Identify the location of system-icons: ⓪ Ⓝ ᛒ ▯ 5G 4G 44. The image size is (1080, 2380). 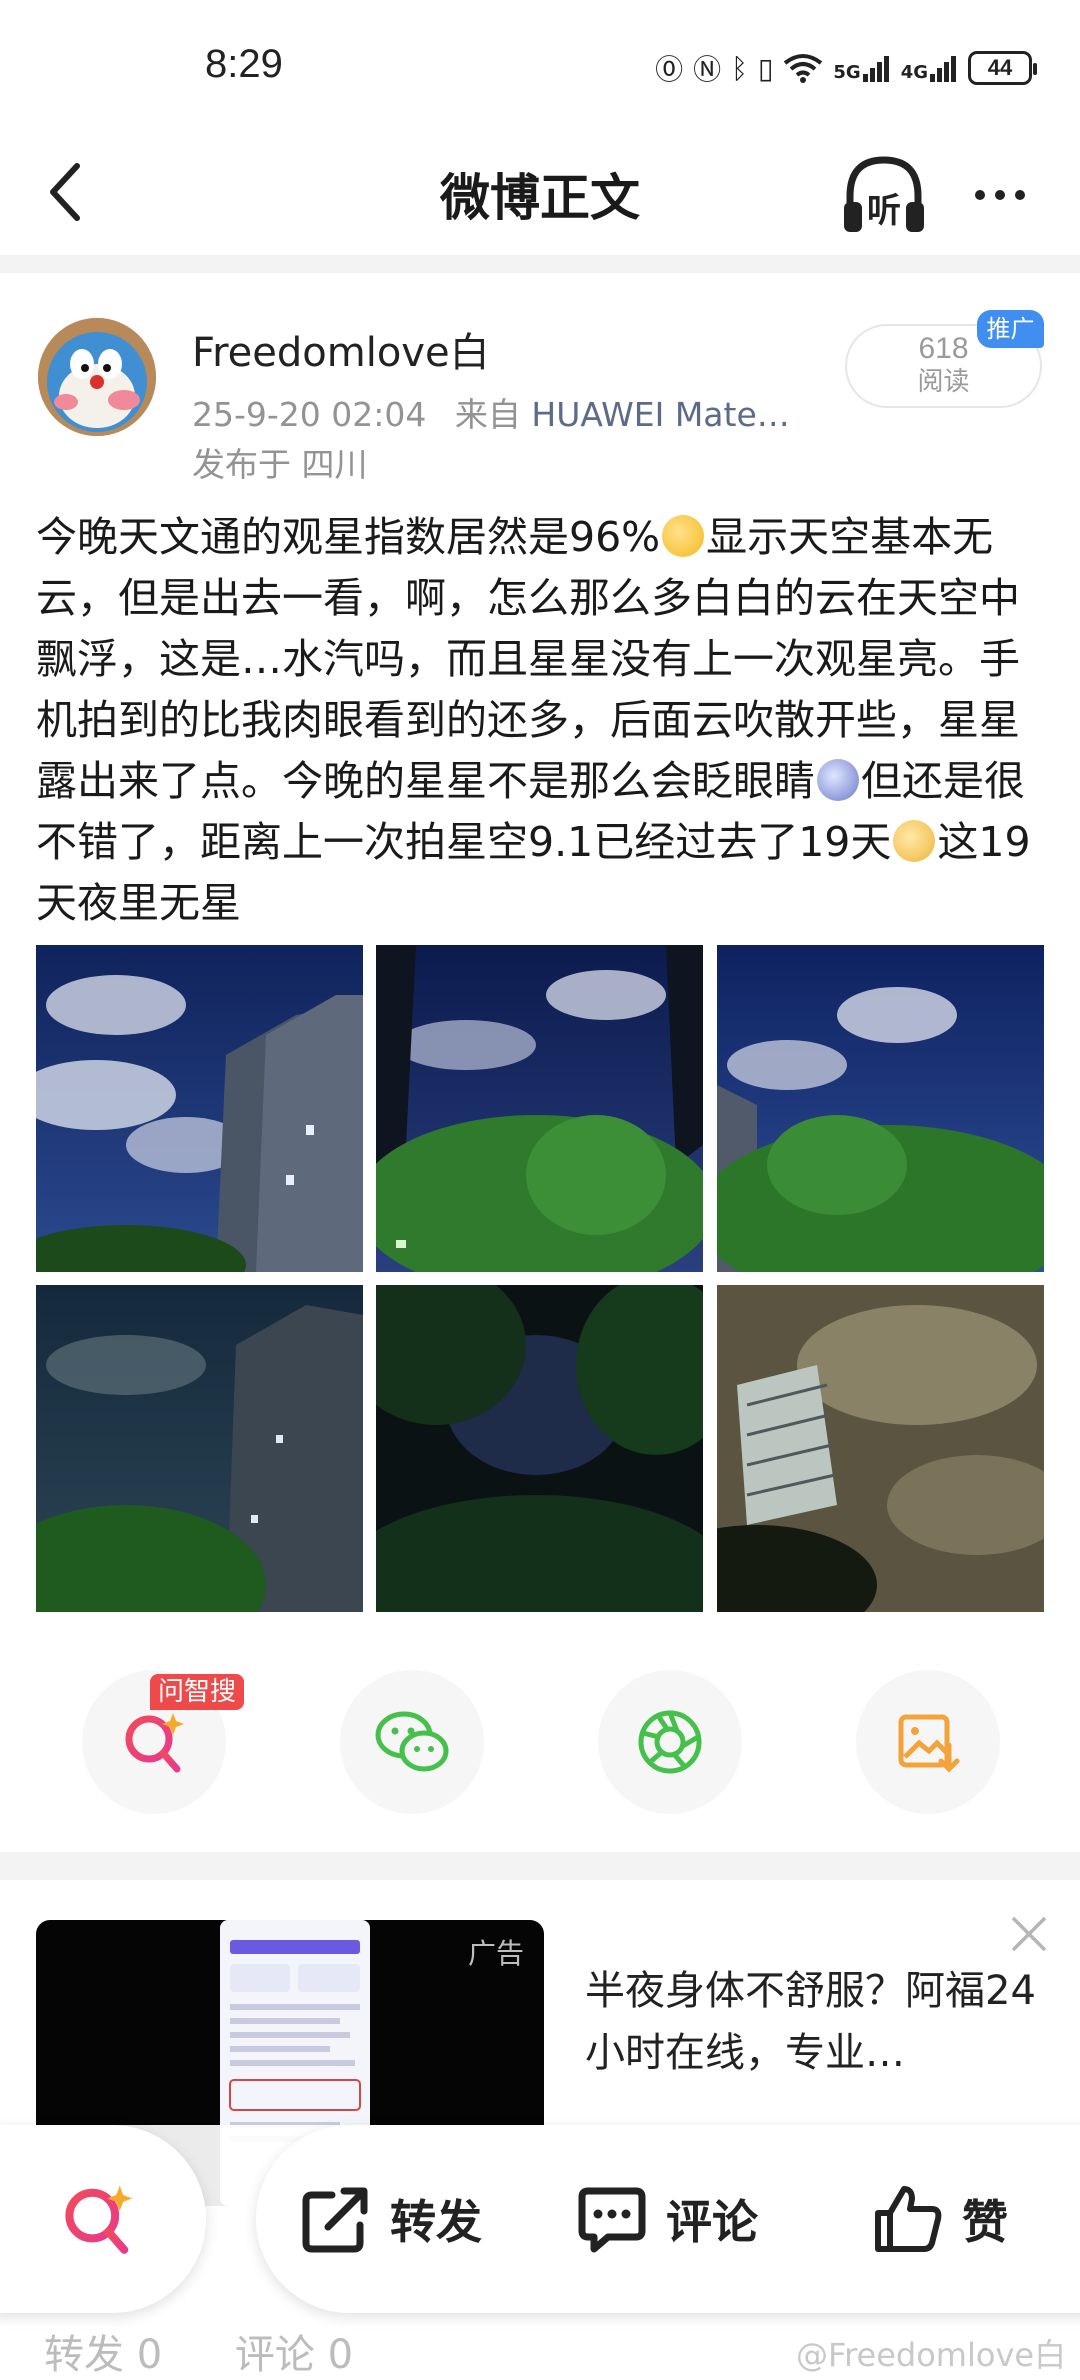
(846, 68).